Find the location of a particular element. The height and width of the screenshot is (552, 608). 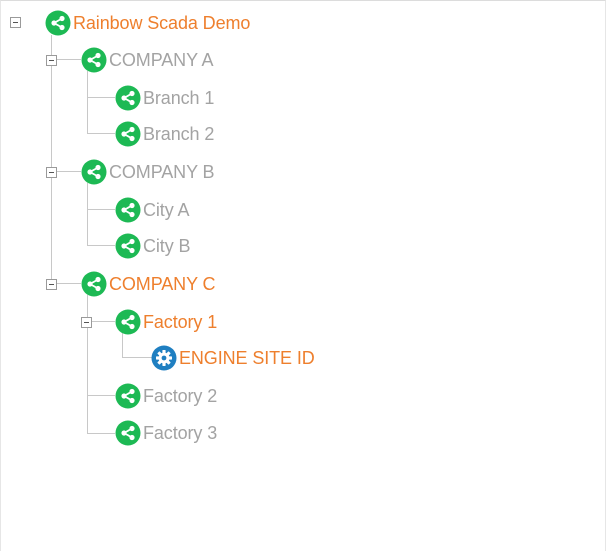

tree-node-label: Branch 2 is located at coordinates (179, 134).